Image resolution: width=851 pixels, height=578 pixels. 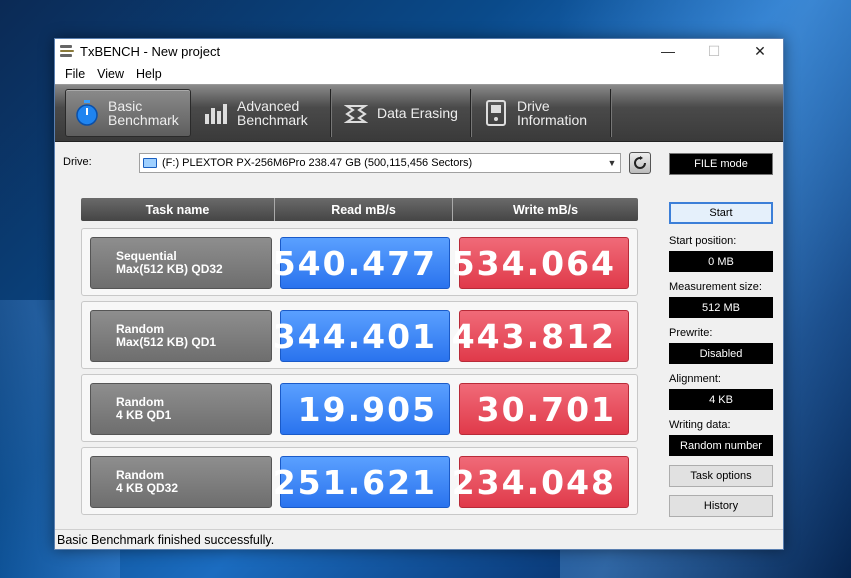 I want to click on refresh-button, so click(x=640, y=163).